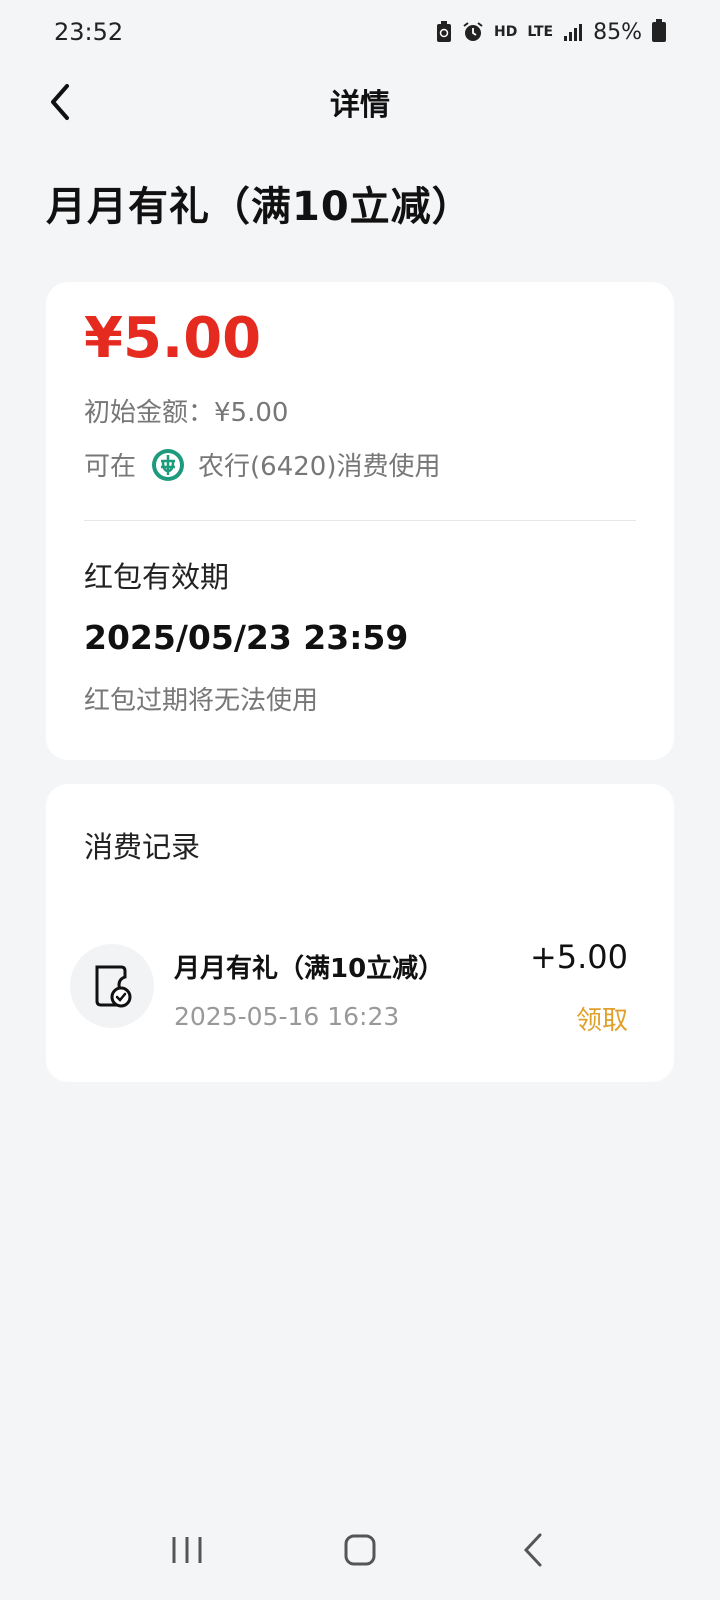 Image resolution: width=720 pixels, height=1600 pixels. I want to click on usable-prefix: 可在, so click(110, 467).